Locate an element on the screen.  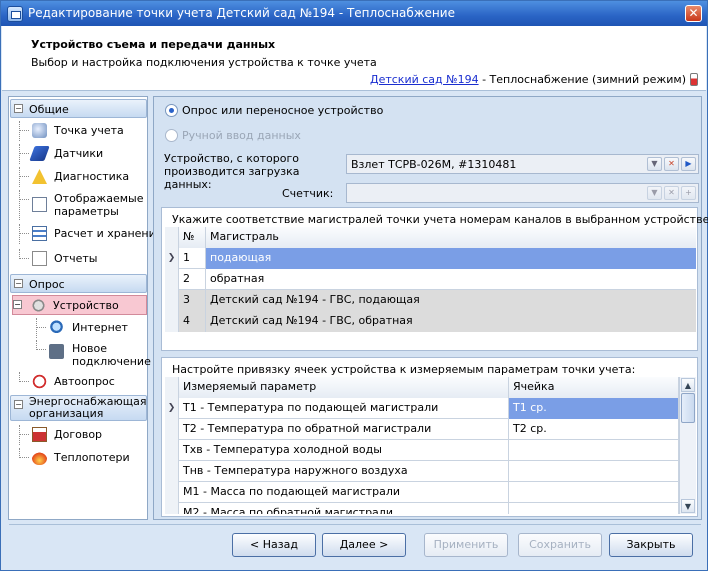
cell-parameter: M1 - Масса по подающей магистрали is located at coordinates (344, 492).